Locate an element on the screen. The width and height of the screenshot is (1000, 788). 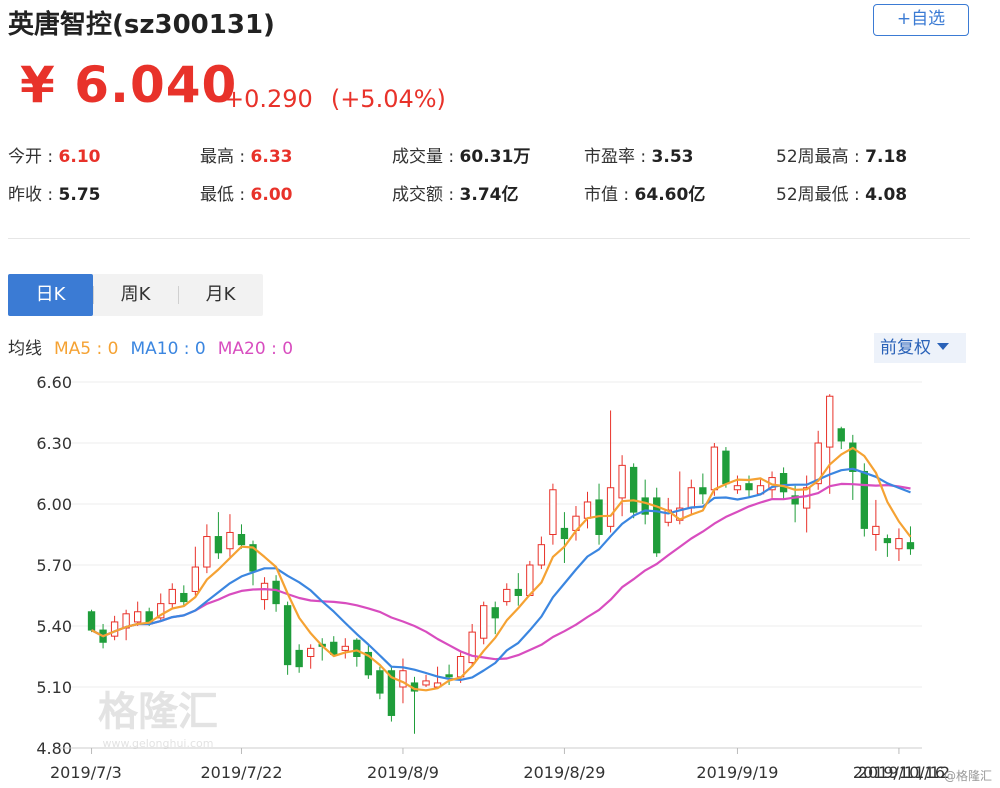
x-tick-label: 2019/7/3 is located at coordinates (86, 772).